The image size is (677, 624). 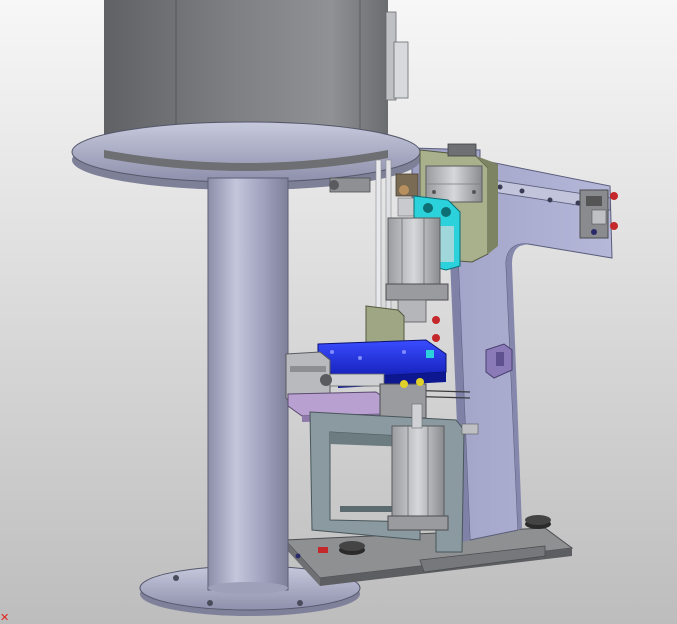 What do you see at coordinates (454, 184) in the screenshot?
I see `pneumatic-cylinder-upper` at bounding box center [454, 184].